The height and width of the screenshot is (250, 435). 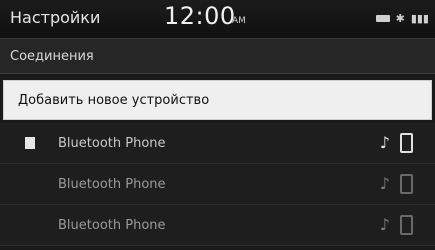 I want to click on connected-device-icon, so click(x=30, y=143).